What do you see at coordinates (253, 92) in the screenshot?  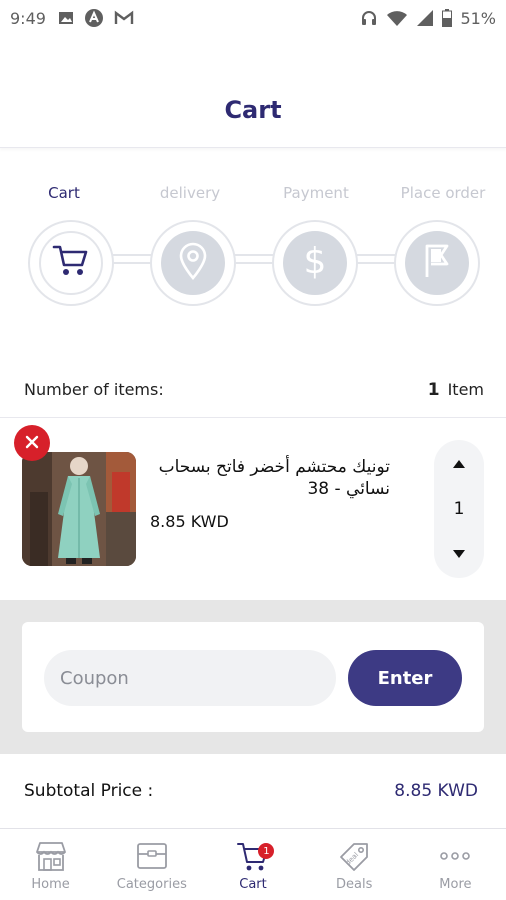 I see `app-header: Cart` at bounding box center [253, 92].